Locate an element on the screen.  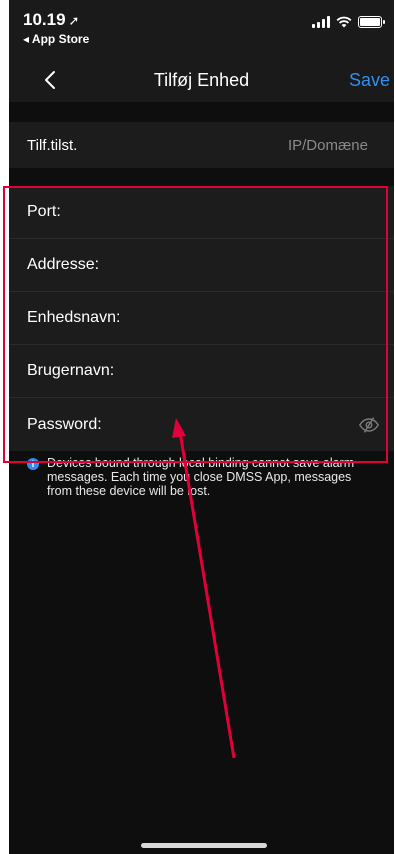
port-row: Port: is located at coordinates (201, 212).